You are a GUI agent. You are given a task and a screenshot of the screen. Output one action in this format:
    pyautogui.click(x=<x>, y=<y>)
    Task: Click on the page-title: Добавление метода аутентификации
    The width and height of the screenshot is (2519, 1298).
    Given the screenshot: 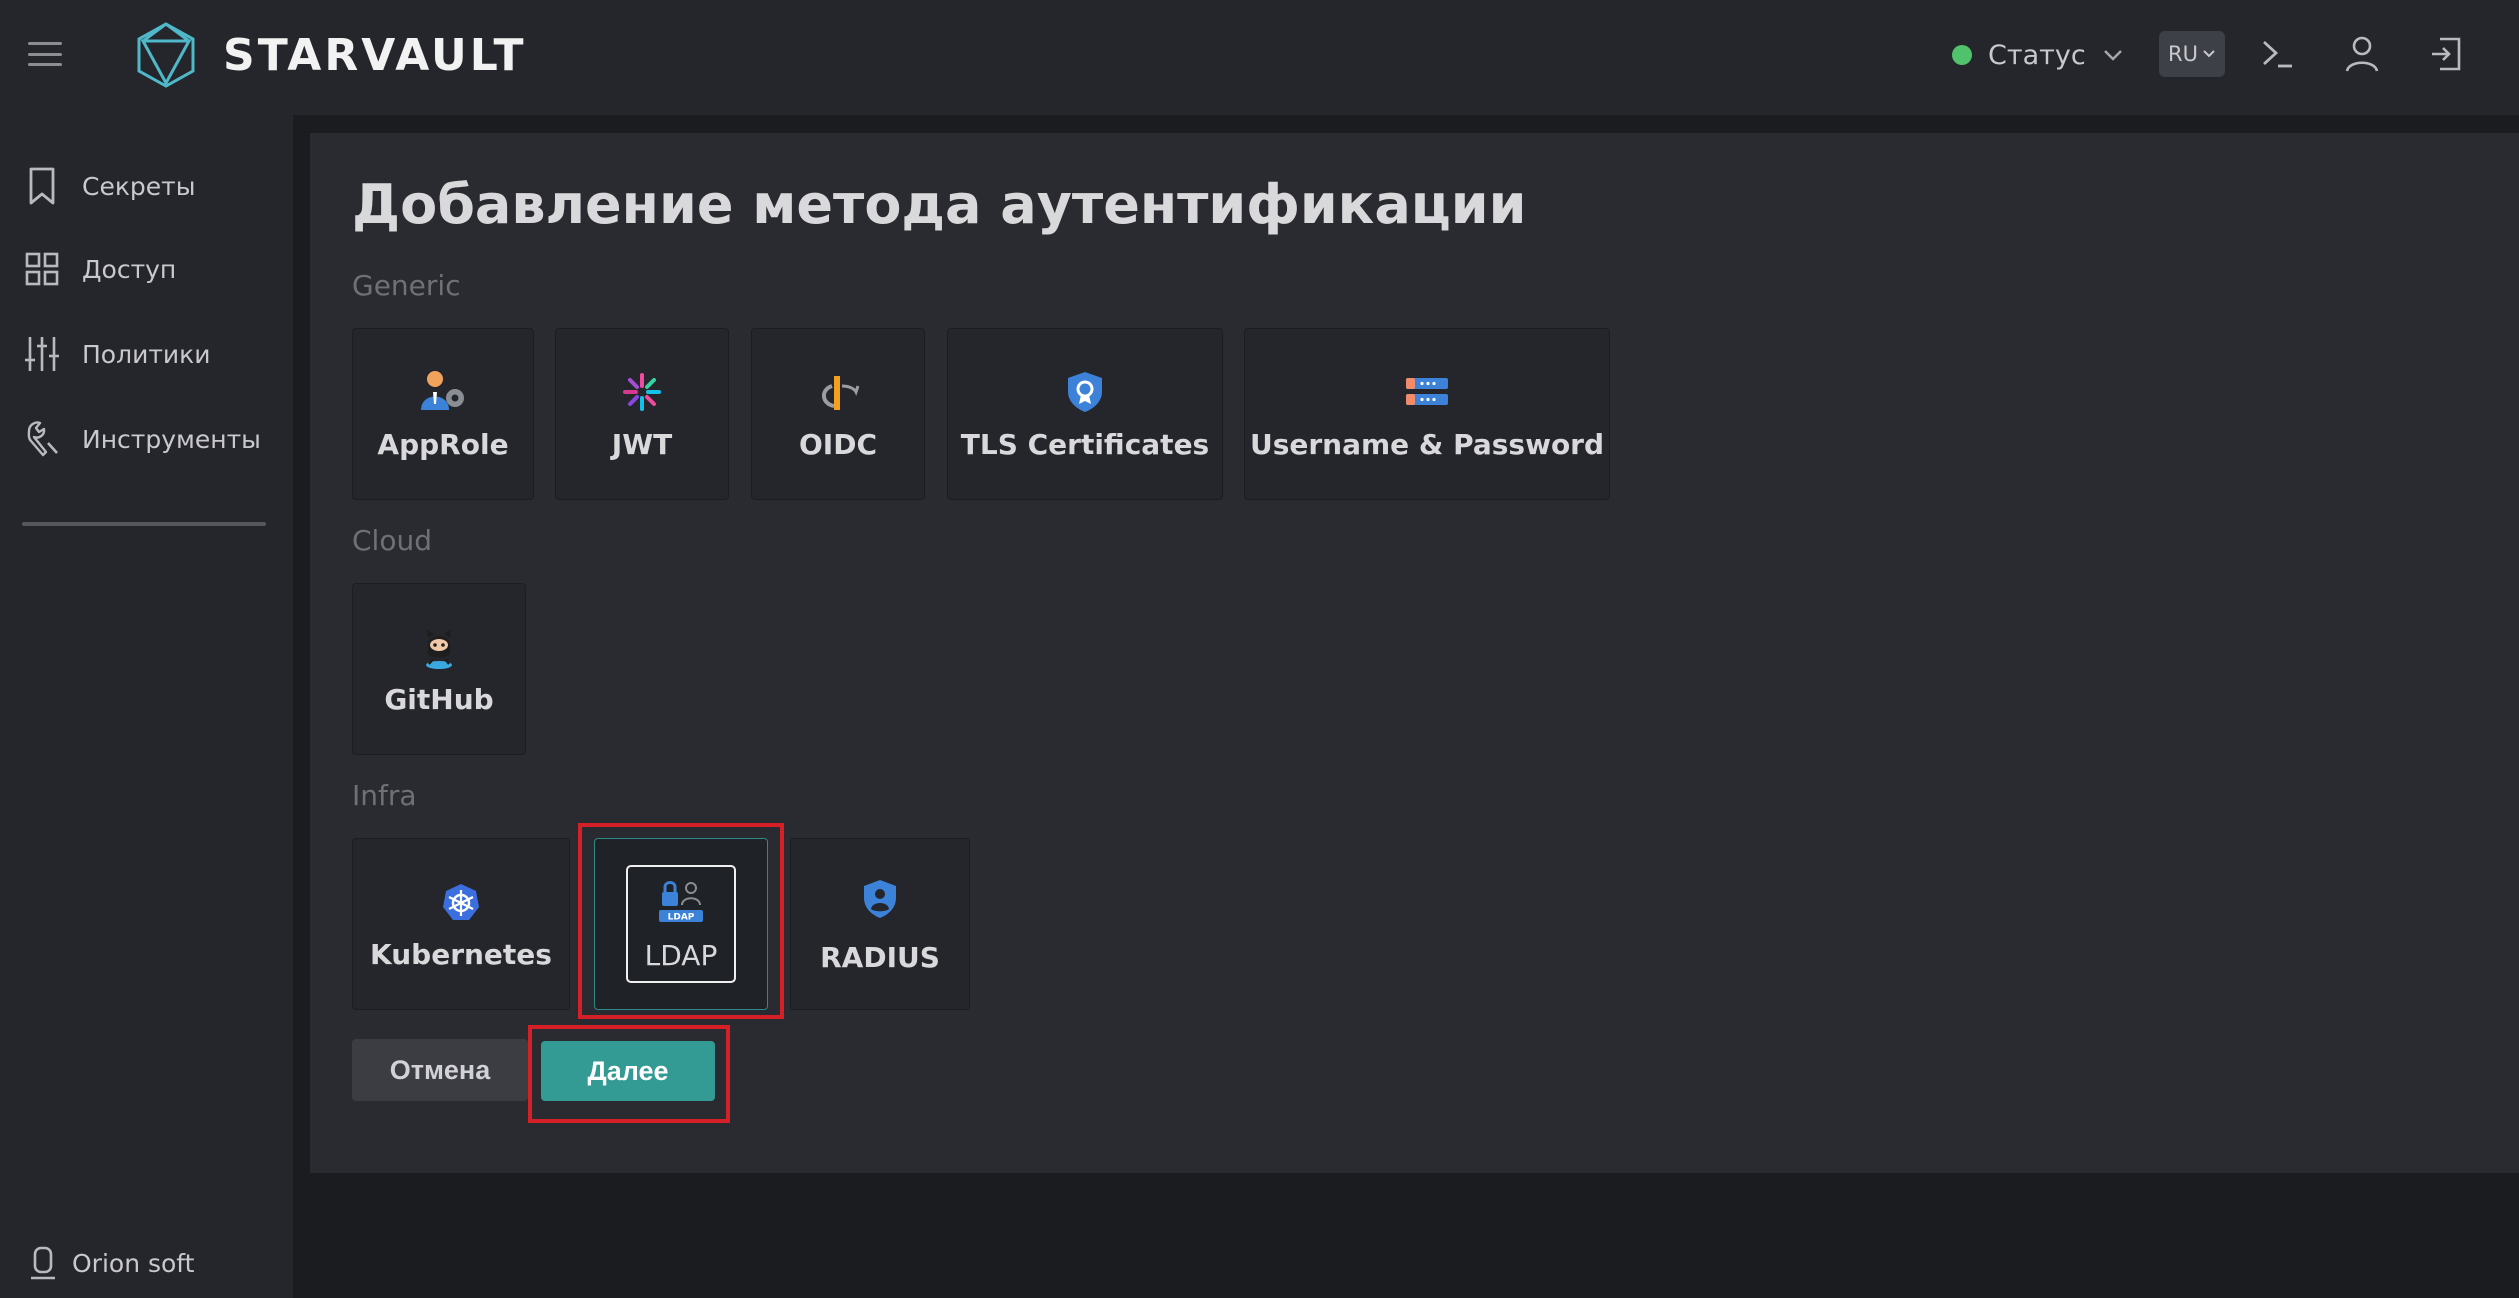 What is the action you would take?
    pyautogui.click(x=939, y=204)
    